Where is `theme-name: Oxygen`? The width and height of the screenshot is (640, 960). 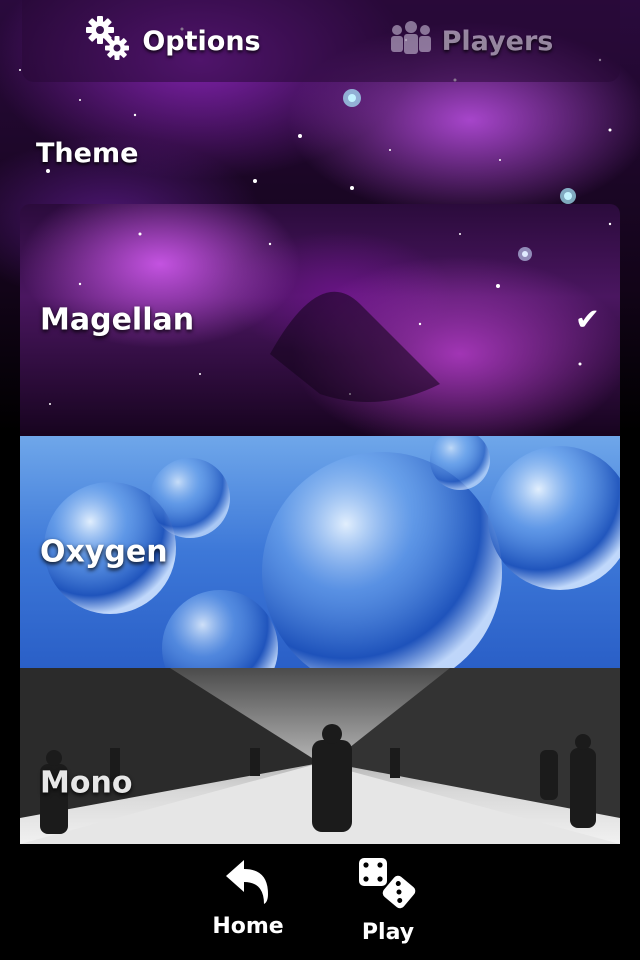
theme-name: Oxygen is located at coordinates (104, 552).